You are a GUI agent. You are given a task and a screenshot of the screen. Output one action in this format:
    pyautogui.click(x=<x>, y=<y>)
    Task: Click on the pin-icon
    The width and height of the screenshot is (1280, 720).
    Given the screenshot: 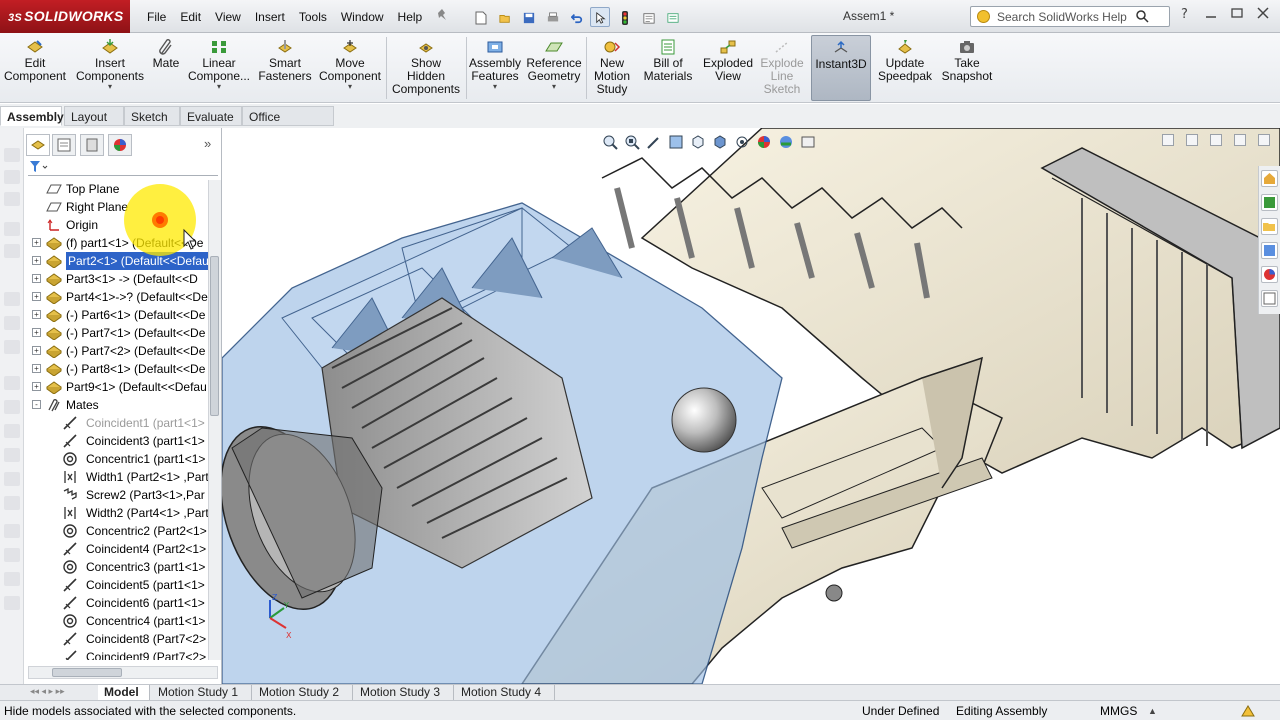 What is the action you would take?
    pyautogui.click(x=442, y=16)
    